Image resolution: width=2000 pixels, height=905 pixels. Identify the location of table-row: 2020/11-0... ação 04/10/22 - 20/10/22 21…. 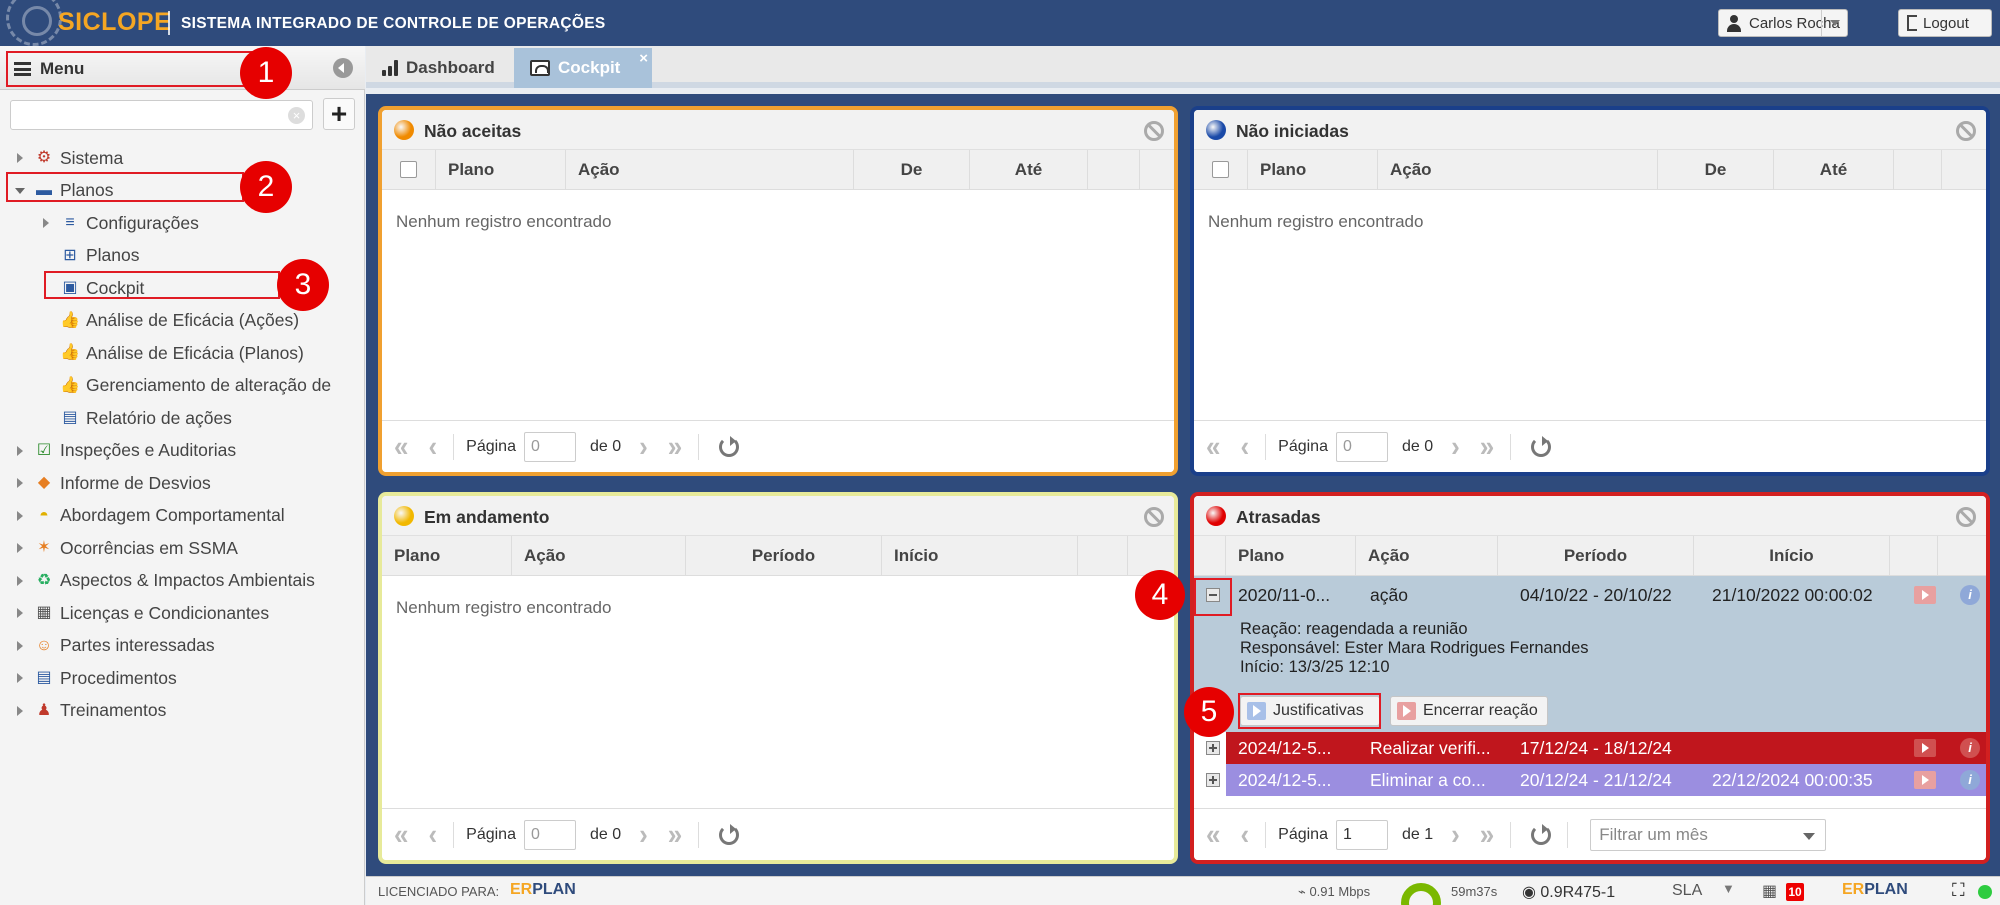
(1590, 595).